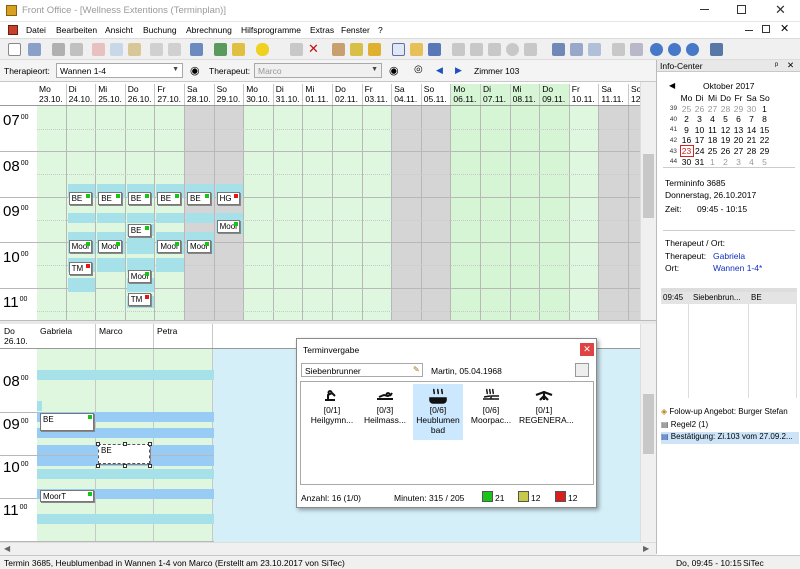  I want to click on appointment: TM, so click(139, 299).